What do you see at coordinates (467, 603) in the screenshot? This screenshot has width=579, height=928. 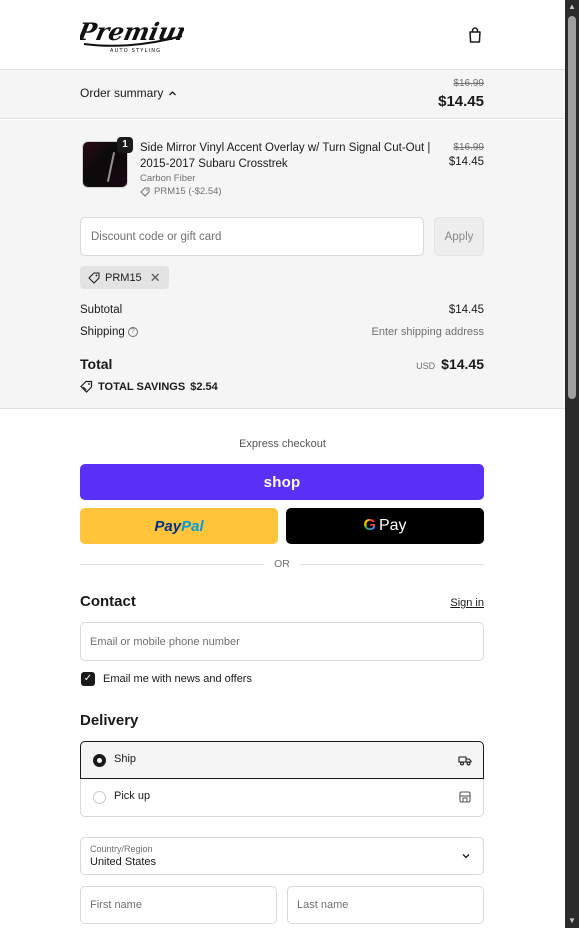 I see `sign-in-link: Sign in` at bounding box center [467, 603].